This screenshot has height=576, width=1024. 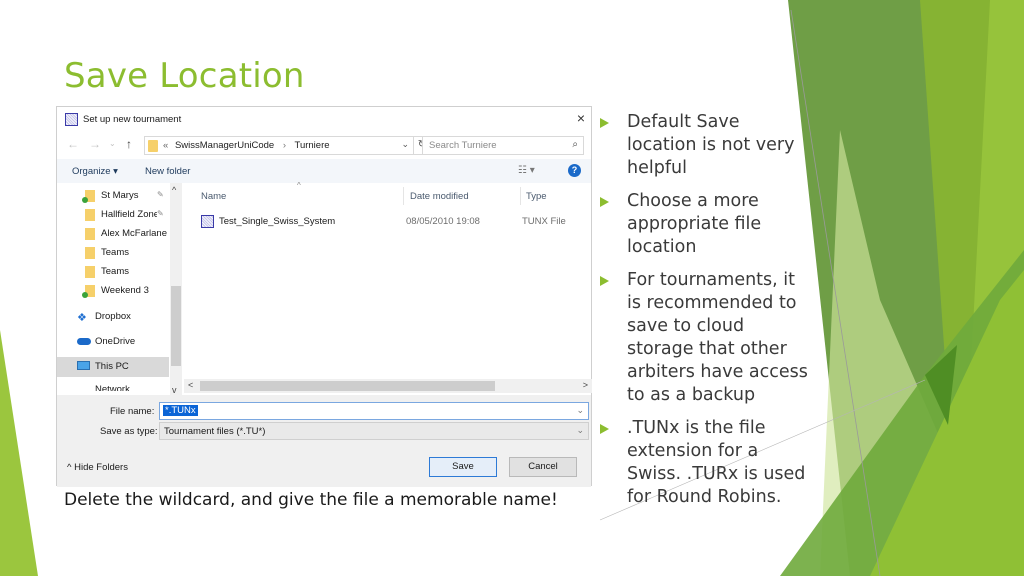 What do you see at coordinates (581, 118) in the screenshot?
I see `close-icon: ×` at bounding box center [581, 118].